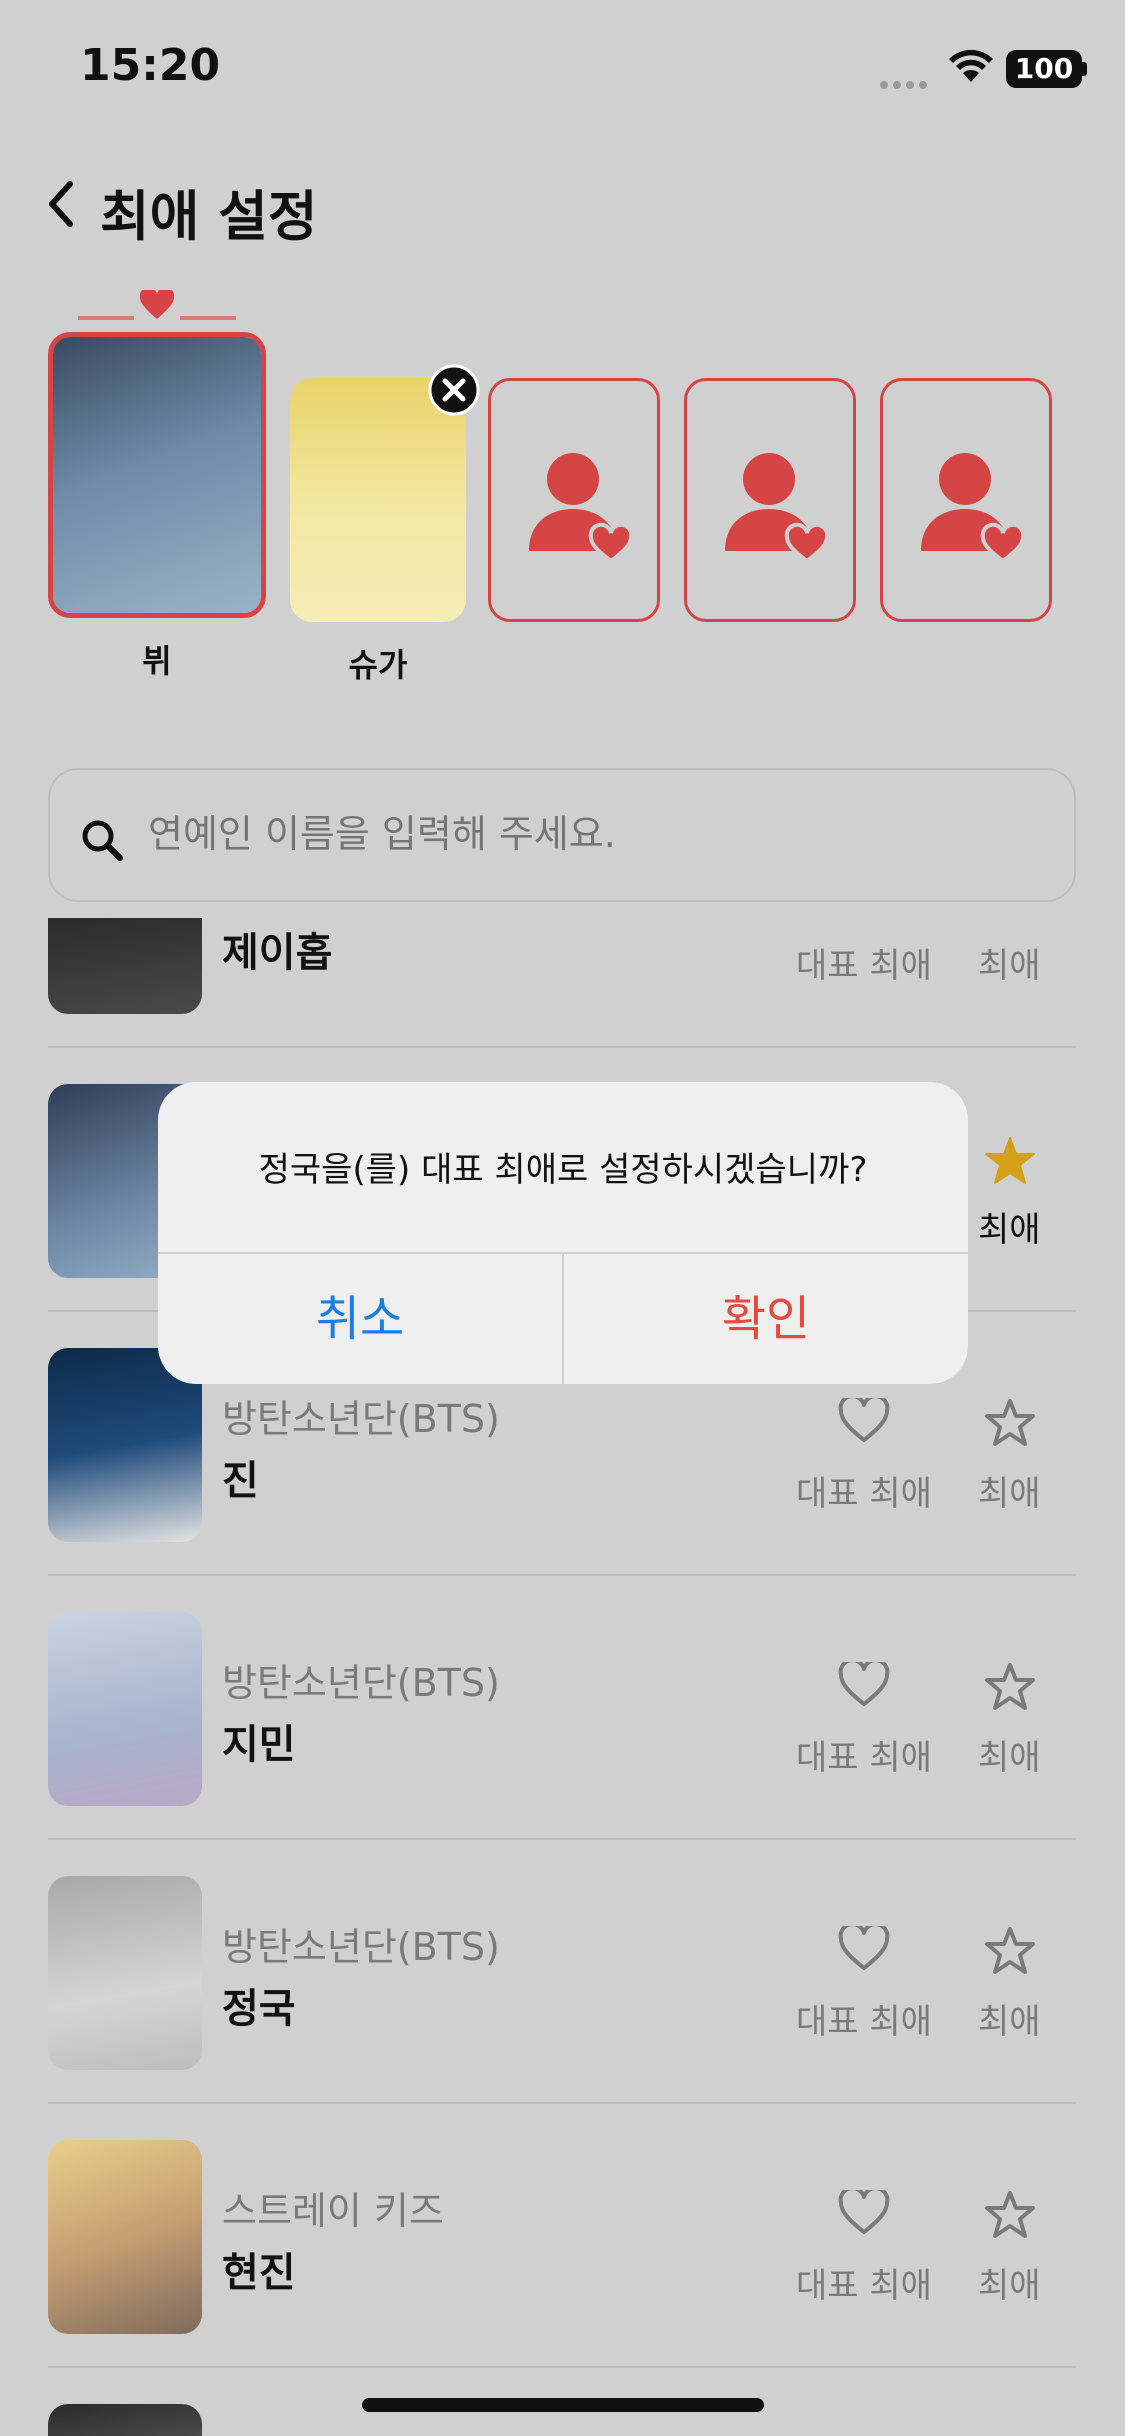 Image resolution: width=1125 pixels, height=2436 pixels. What do you see at coordinates (1084, 69) in the screenshot?
I see `battery-tip` at bounding box center [1084, 69].